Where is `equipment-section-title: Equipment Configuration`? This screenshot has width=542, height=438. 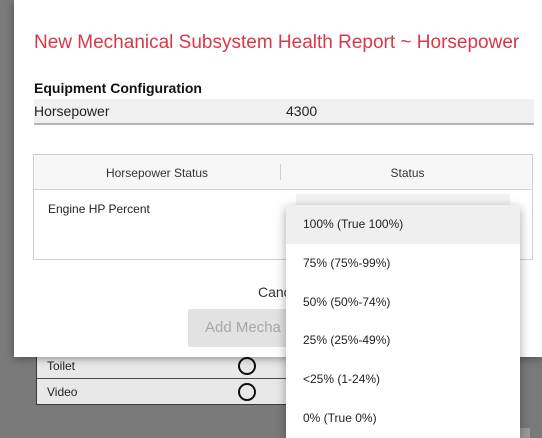 equipment-section-title: Equipment Configuration is located at coordinates (118, 88).